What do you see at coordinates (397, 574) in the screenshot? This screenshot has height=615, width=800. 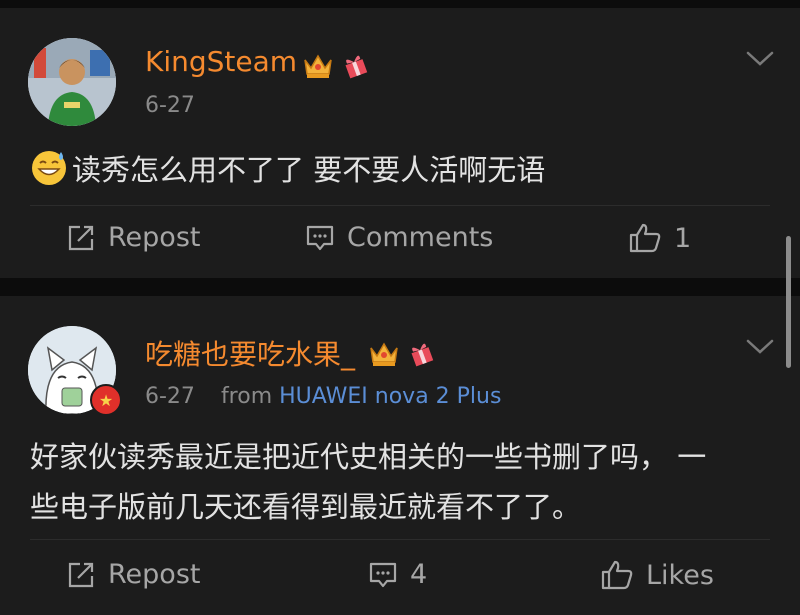 I see `comments-button: 4` at bounding box center [397, 574].